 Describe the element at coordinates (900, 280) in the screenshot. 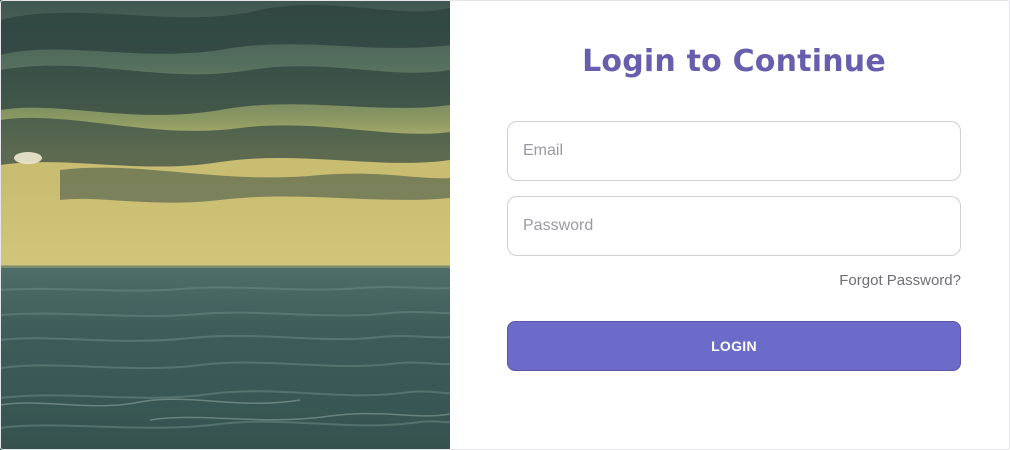

I see `forgot-password-link: Forgot Password?` at that location.